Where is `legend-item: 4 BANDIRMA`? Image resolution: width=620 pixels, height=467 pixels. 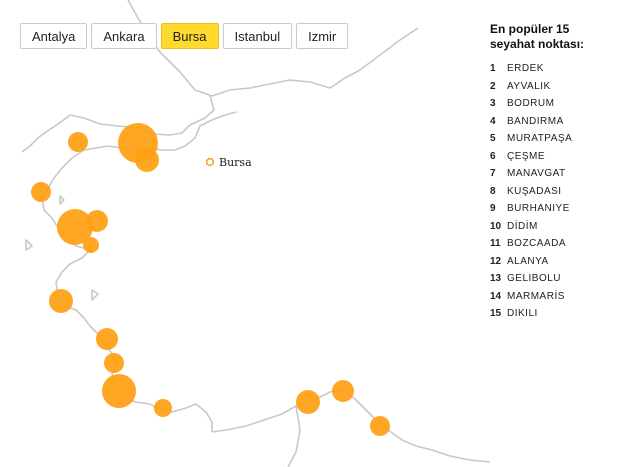
legend-item: 4 BANDIRMA is located at coordinates (552, 122).